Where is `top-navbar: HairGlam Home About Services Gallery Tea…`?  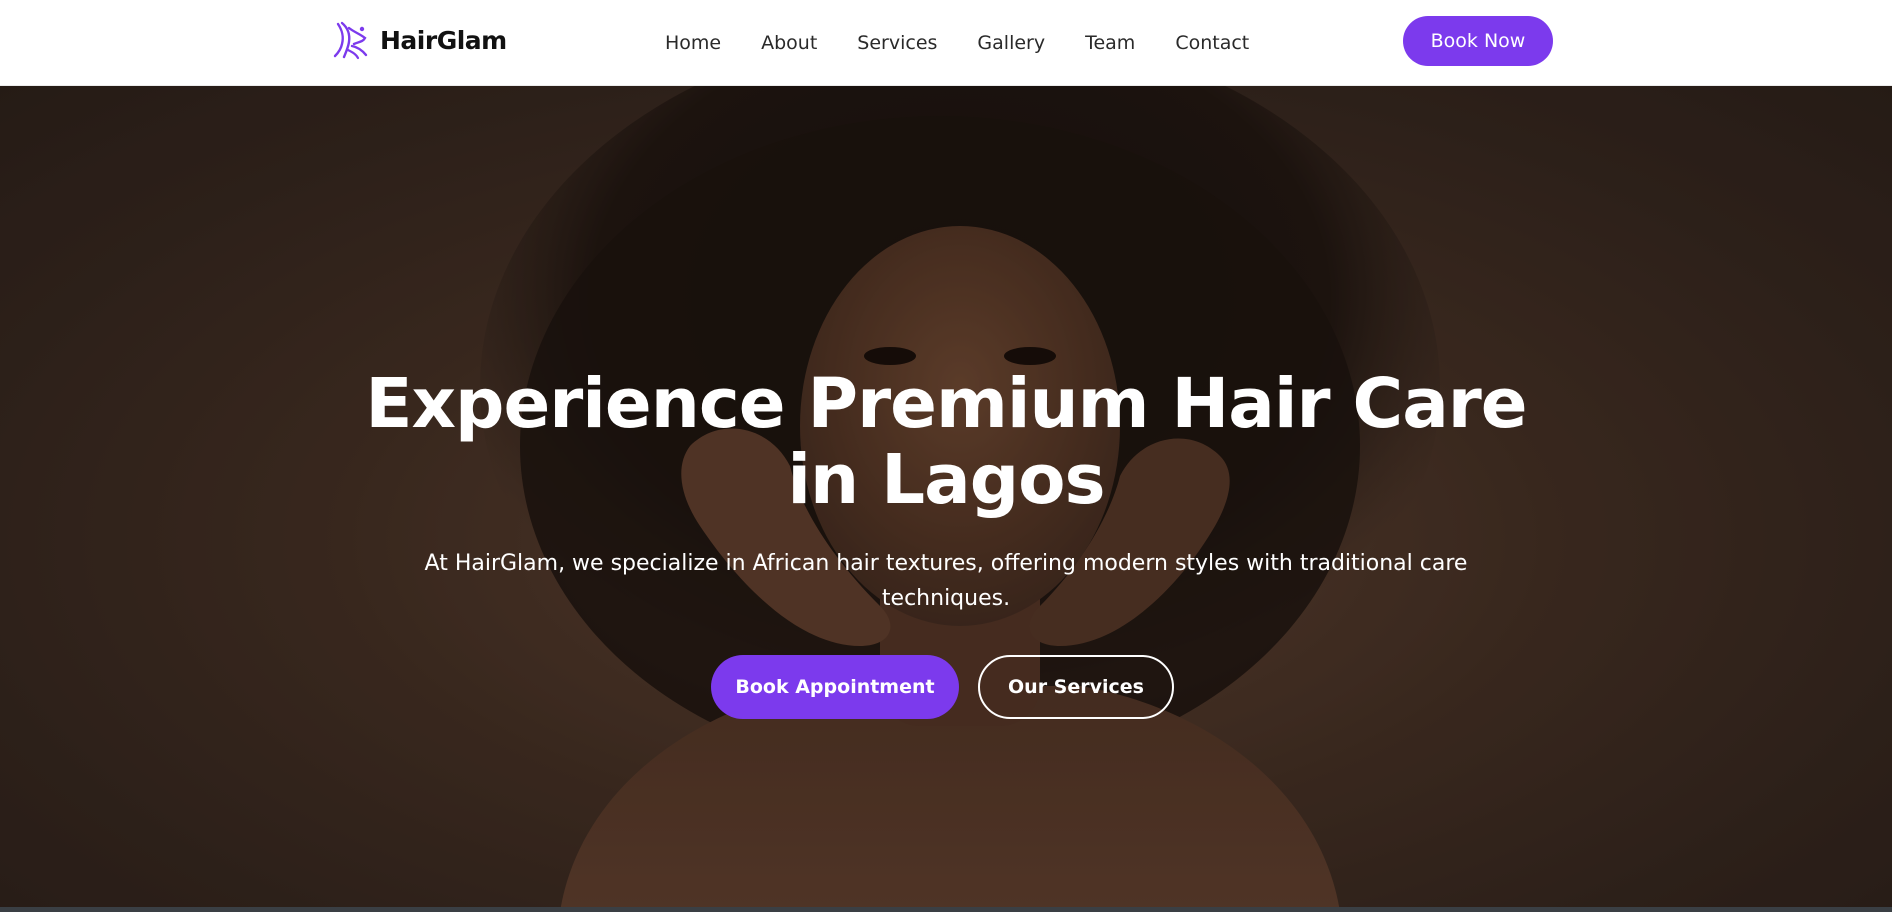 top-navbar: HairGlam Home About Services Gallery Tea… is located at coordinates (946, 43).